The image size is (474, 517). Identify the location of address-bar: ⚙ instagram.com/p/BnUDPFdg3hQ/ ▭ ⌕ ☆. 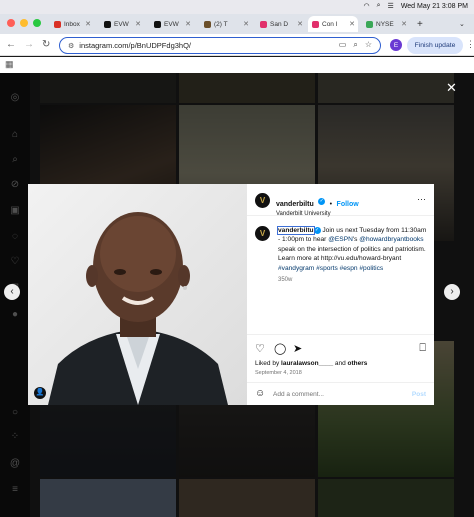
(220, 45).